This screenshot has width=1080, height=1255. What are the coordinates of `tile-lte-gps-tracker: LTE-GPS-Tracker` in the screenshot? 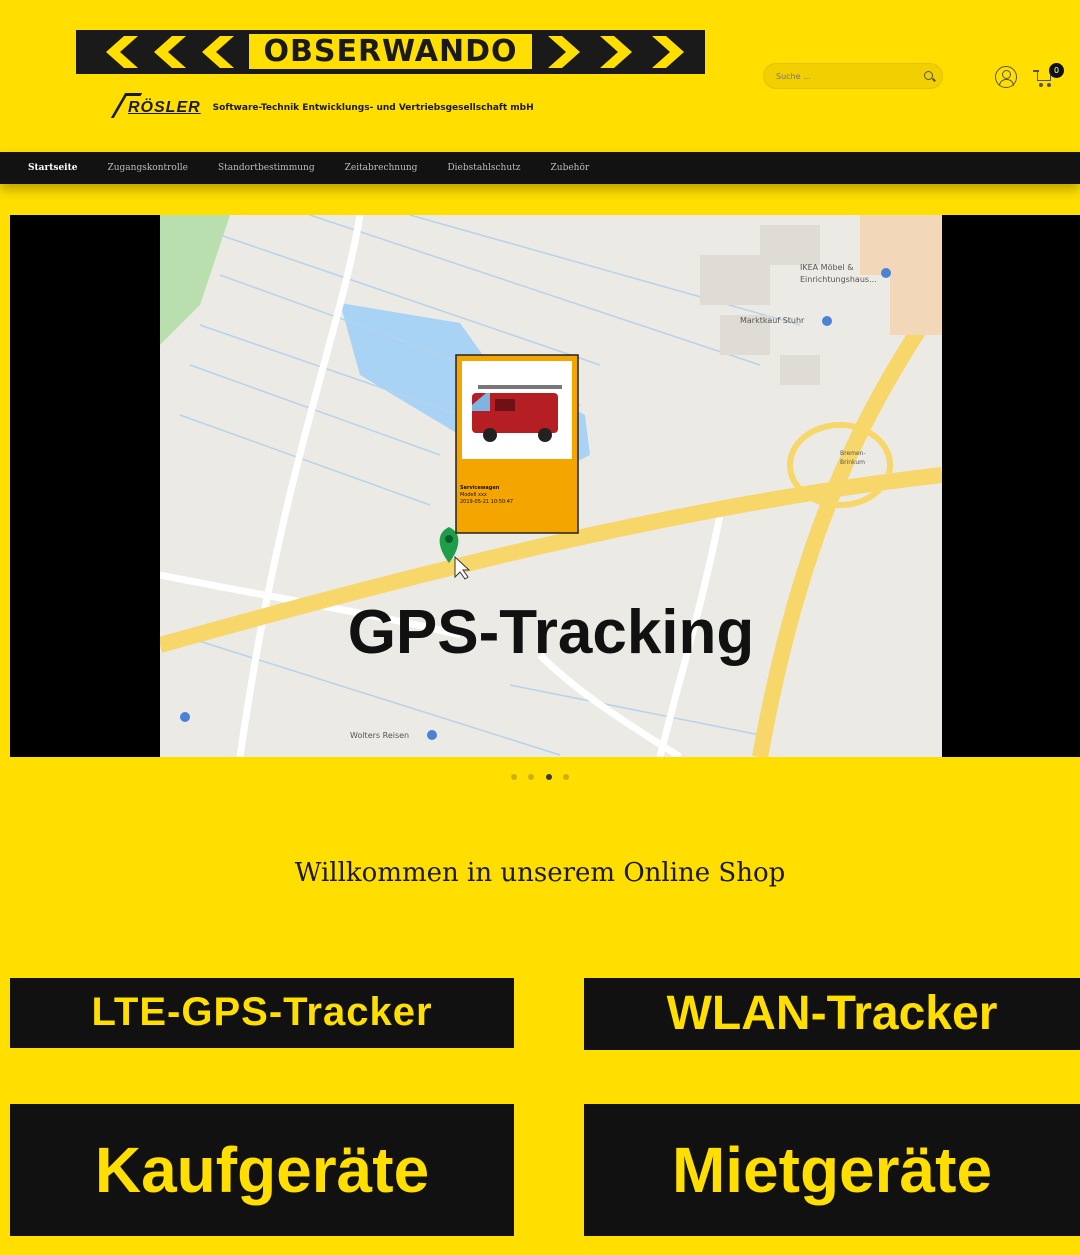 It's located at (262, 1013).